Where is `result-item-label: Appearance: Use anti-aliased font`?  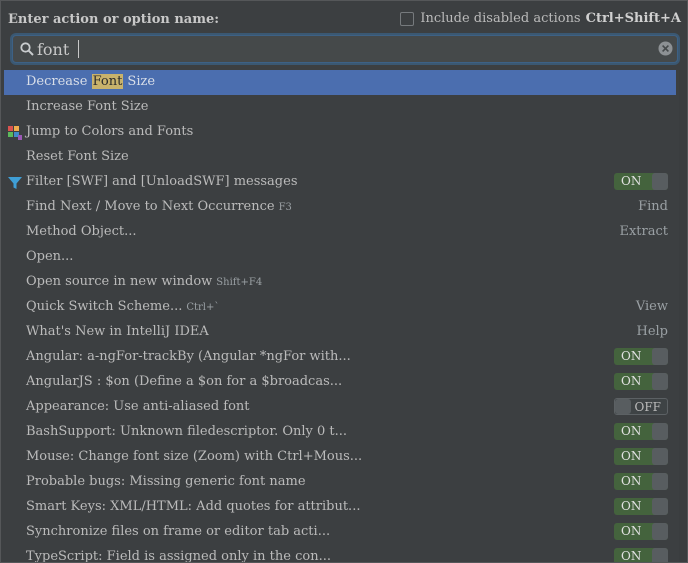
result-item-label: Appearance: Use anti-aliased font is located at coordinates (138, 406).